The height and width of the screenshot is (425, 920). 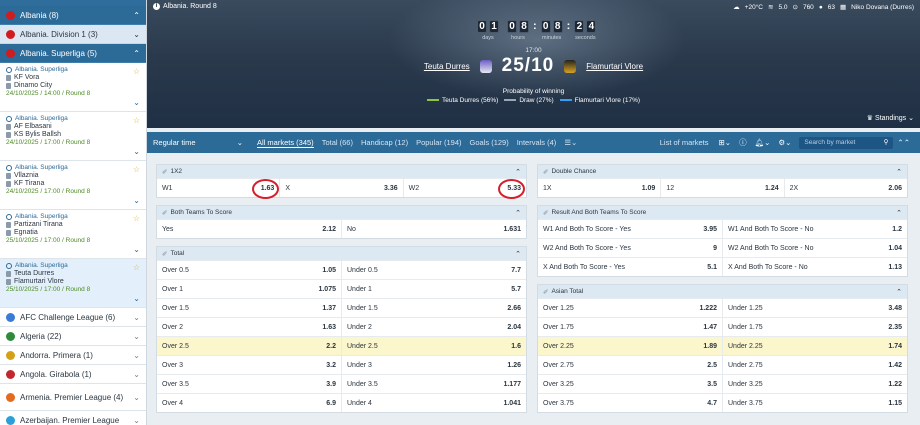 What do you see at coordinates (433, 365) in the screenshot?
I see `odds-cell: Under 3 1.26` at bounding box center [433, 365].